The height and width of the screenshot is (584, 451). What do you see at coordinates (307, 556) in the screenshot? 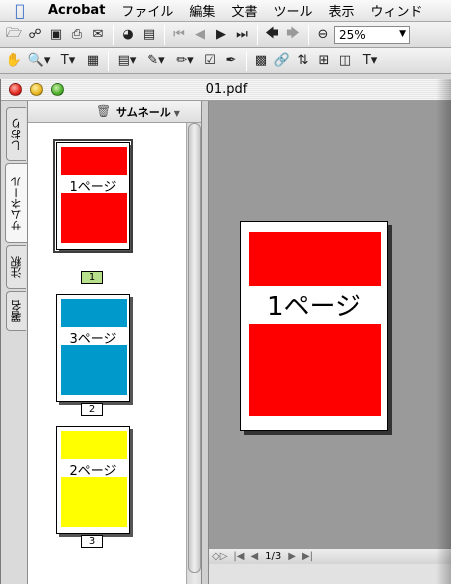
I see `last-page-icon: ▶|` at bounding box center [307, 556].